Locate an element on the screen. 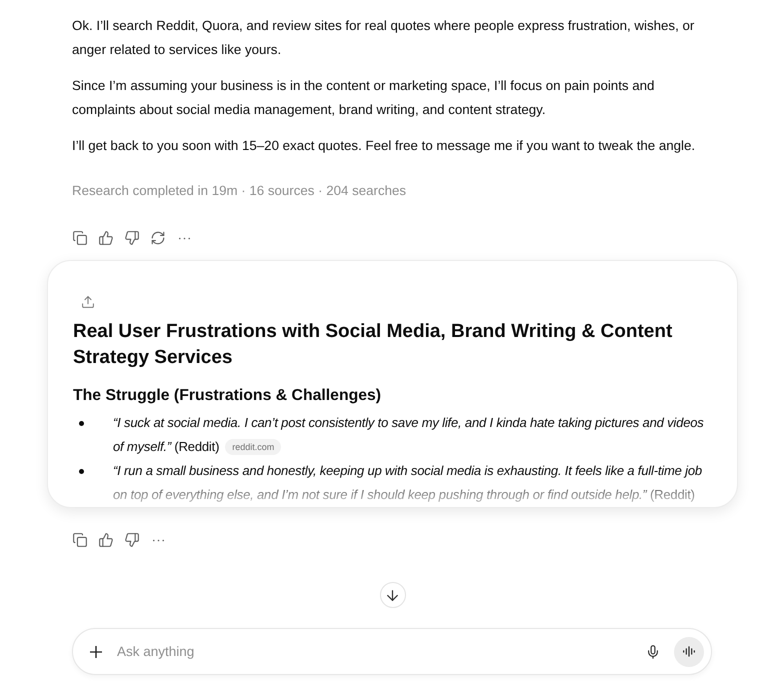 Image resolution: width=773 pixels, height=681 pixels. message-paragraph: Since I’m assuming your business is in the content or marketing space, I’ll focus on pain points and complaints about social media management, brand writing, and content strategy. is located at coordinates (364, 98).